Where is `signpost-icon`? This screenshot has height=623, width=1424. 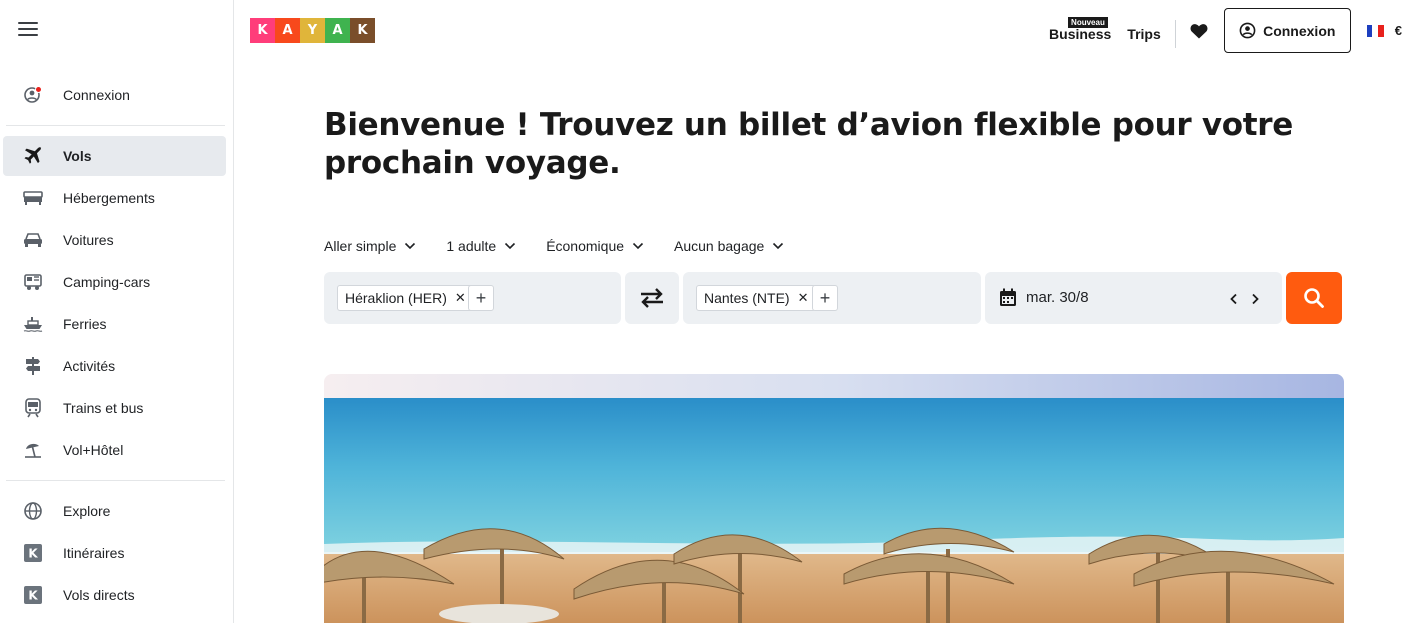
signpost-icon is located at coordinates (33, 366).